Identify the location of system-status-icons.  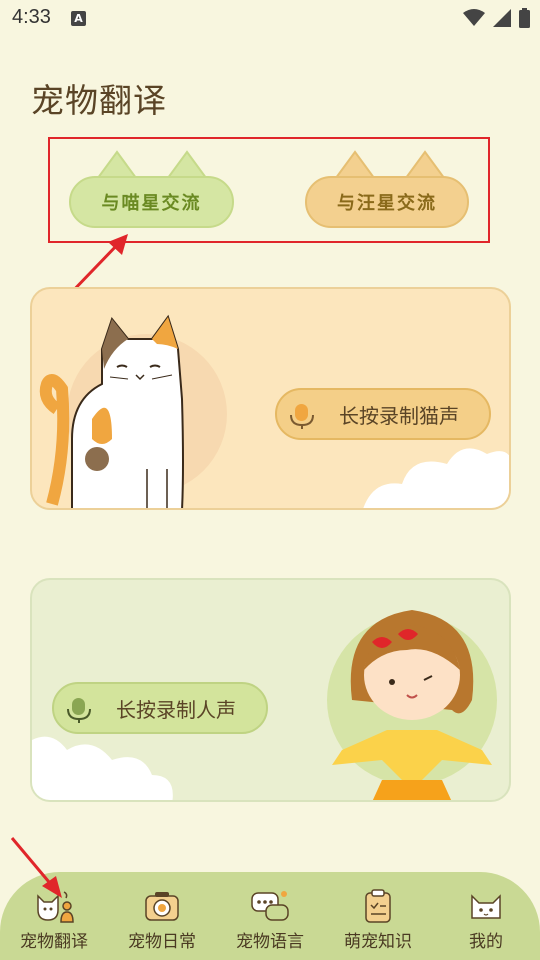
(496, 18).